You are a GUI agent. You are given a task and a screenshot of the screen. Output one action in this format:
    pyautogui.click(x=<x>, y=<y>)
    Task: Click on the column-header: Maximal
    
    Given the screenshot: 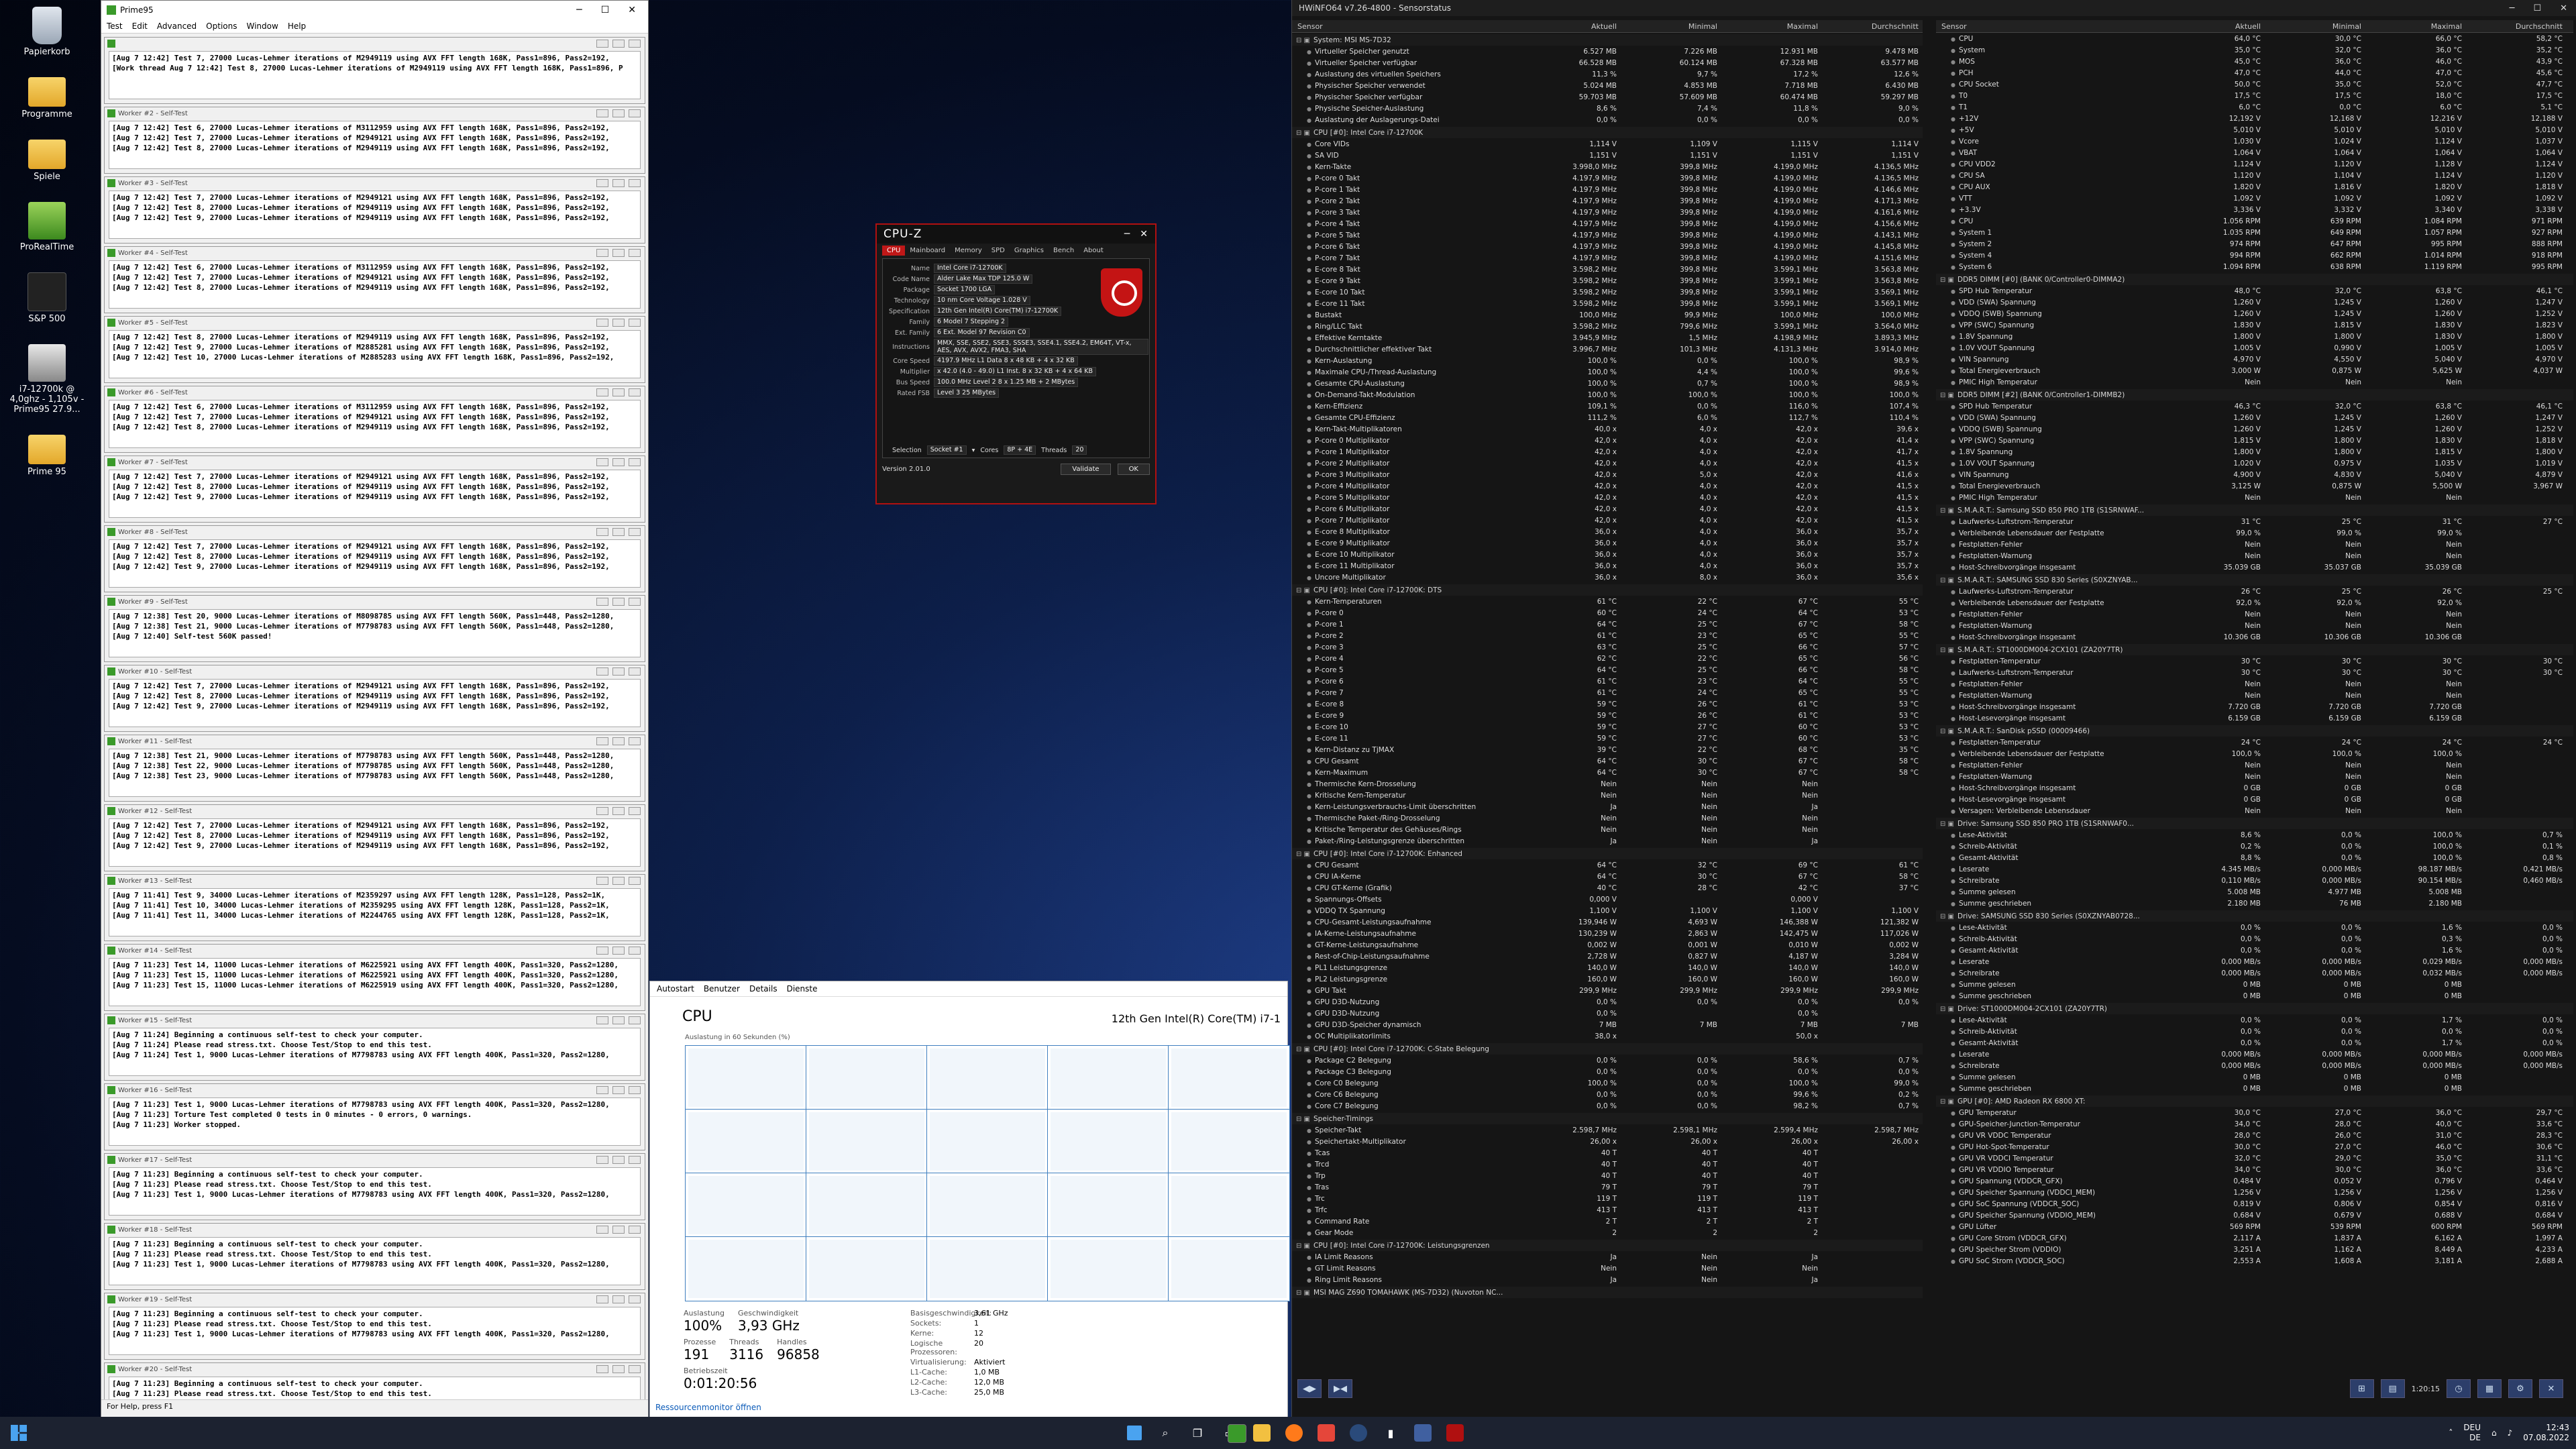 What is the action you would take?
    pyautogui.click(x=1771, y=26)
    